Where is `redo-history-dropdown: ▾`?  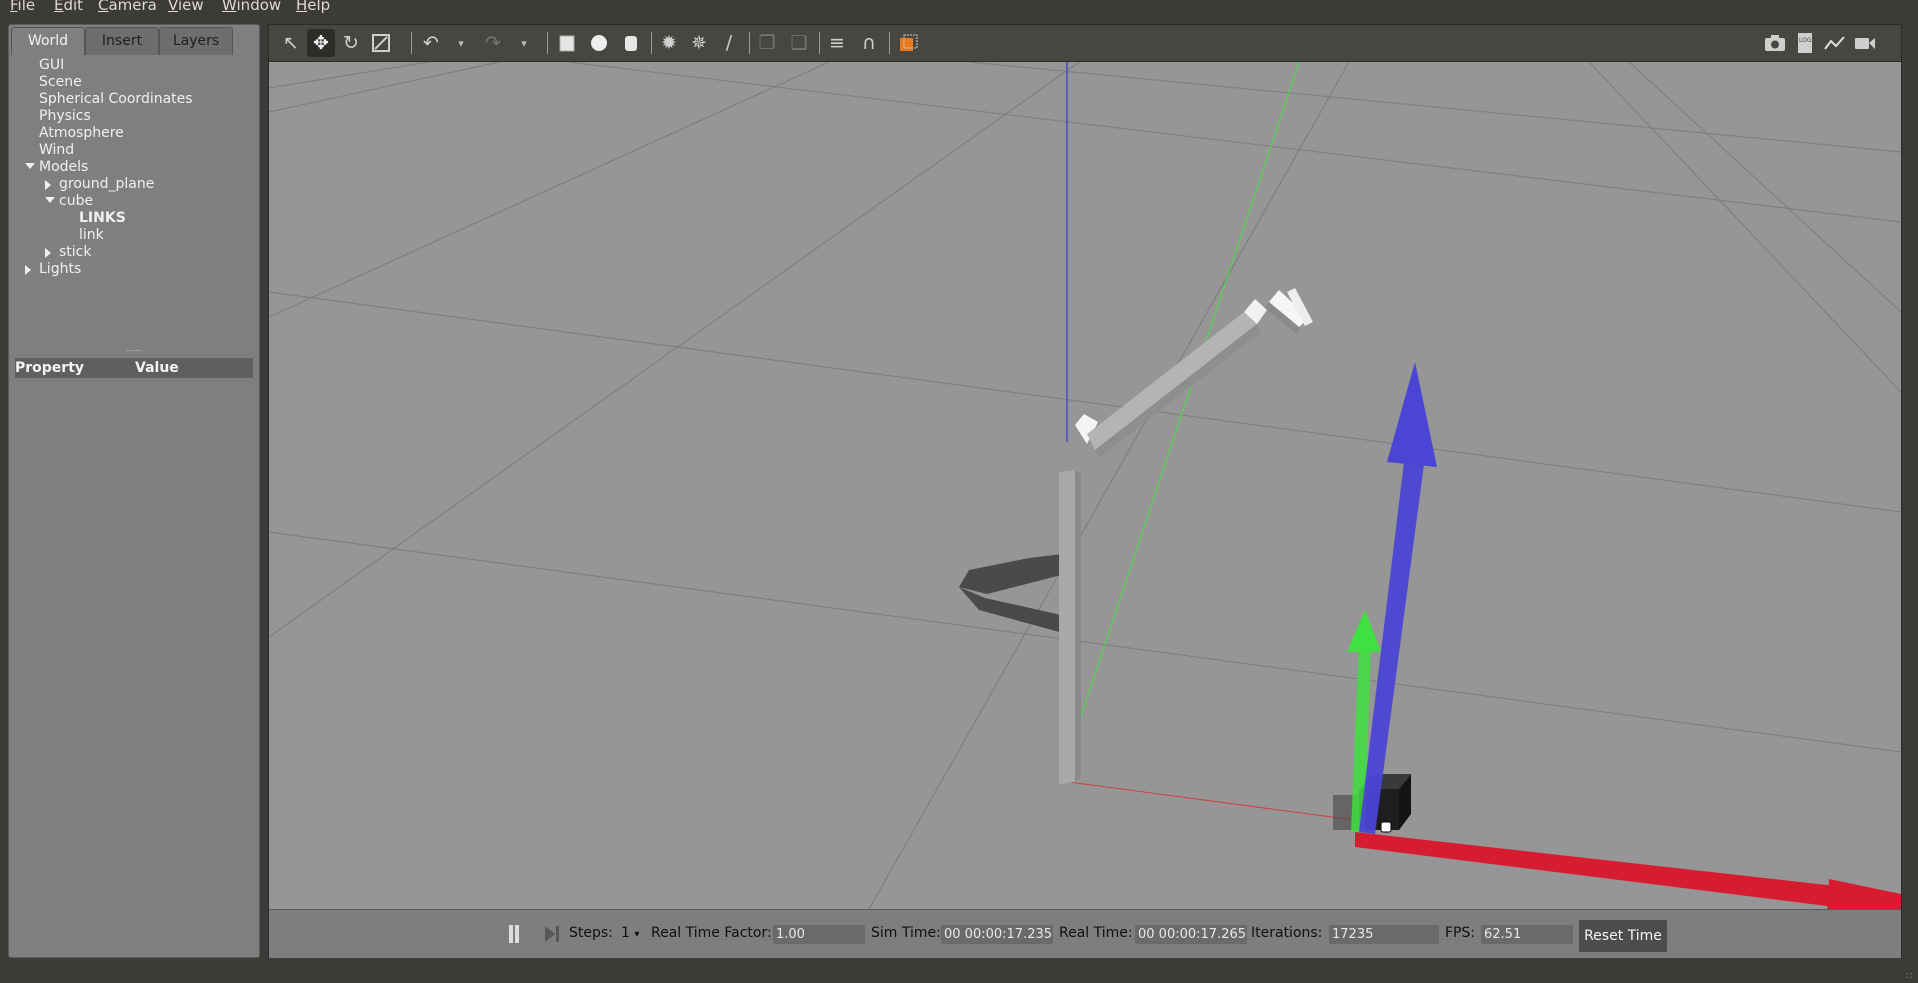
redo-history-dropdown: ▾ is located at coordinates (524, 43).